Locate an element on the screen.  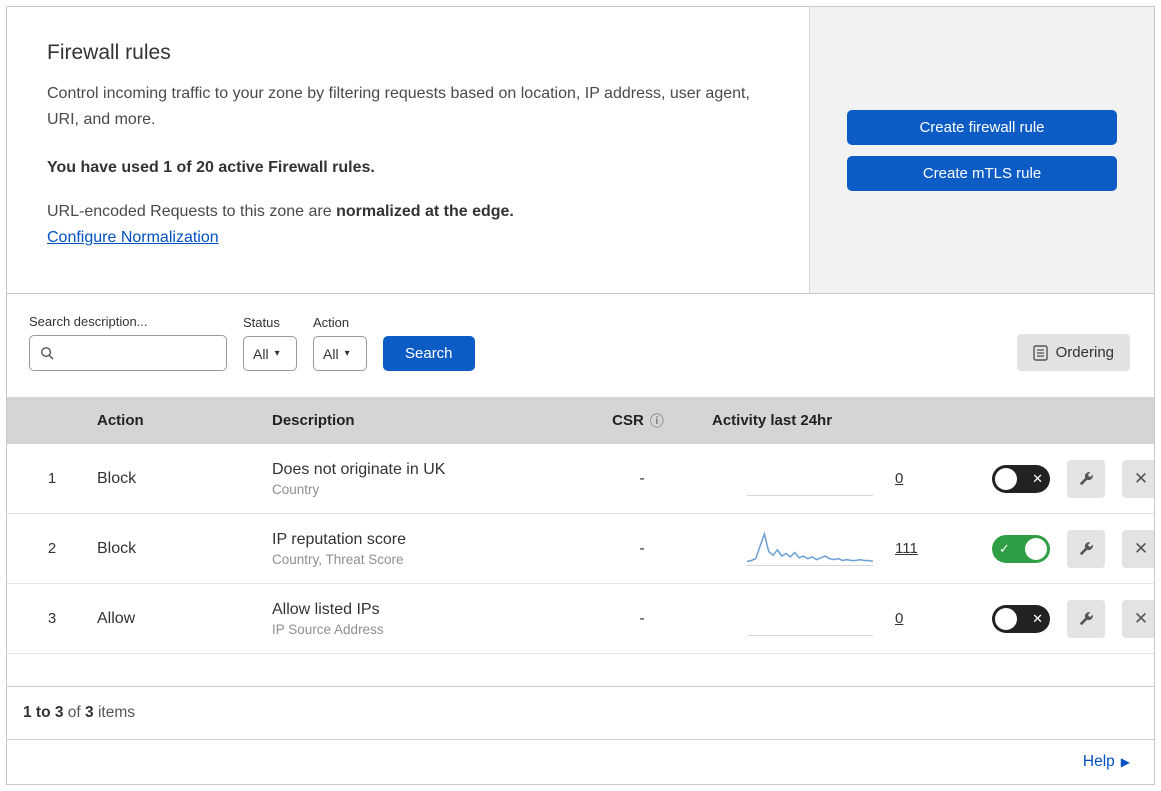
action-label: Action is located at coordinates (331, 322).